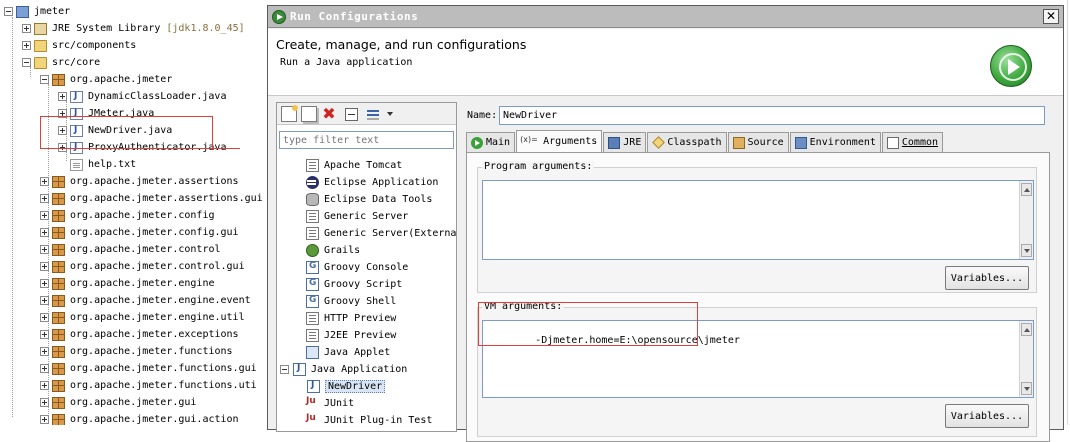 This screenshot has height=442, width=1070. Describe the element at coordinates (912, 142) in the screenshot. I see `tab-common: Common` at that location.